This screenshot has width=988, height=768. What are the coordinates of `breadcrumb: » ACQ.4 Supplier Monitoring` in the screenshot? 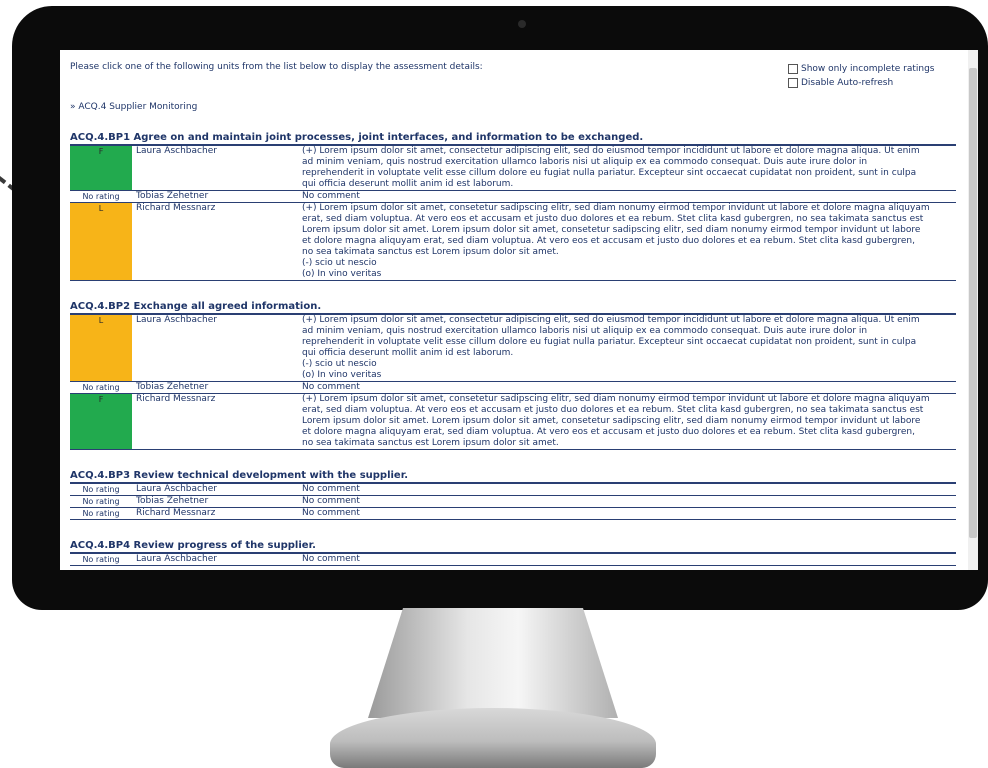 It's located at (133, 107).